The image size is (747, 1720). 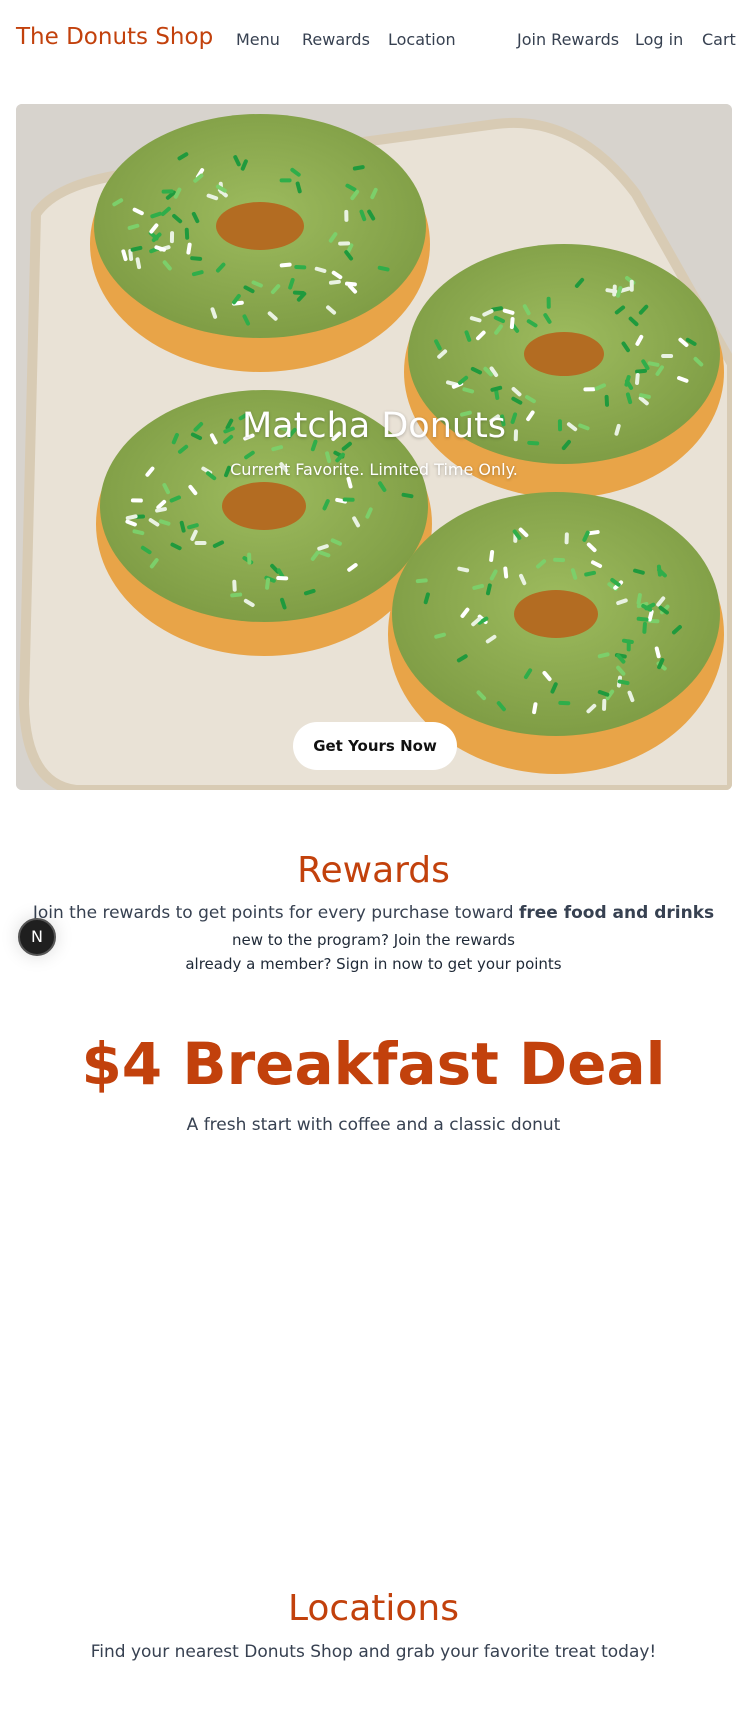 I want to click on get-yours-now-button: Get Yours Now, so click(x=375, y=746).